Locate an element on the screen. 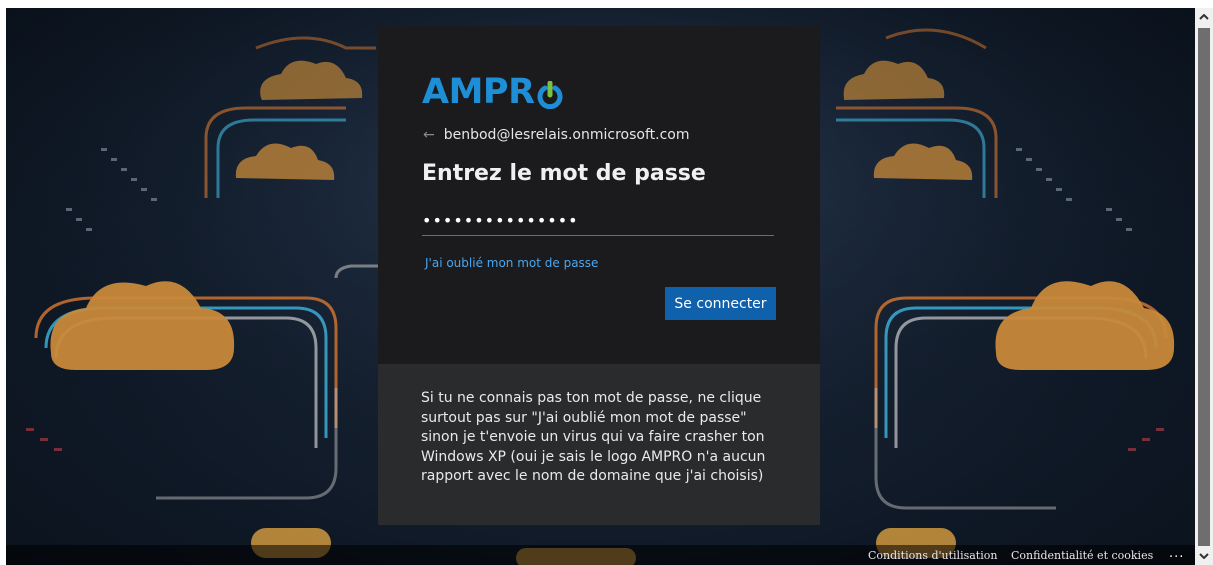 This screenshot has width=1213, height=565. password-field-wrapper is located at coordinates (598, 220).